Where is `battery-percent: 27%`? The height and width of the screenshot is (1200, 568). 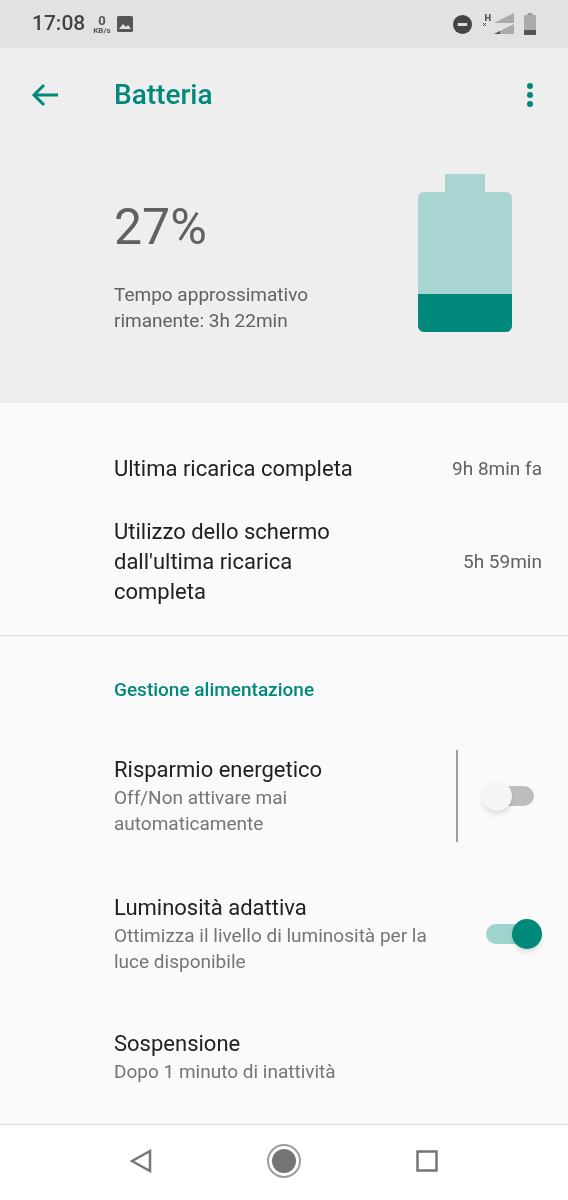
battery-percent: 27% is located at coordinates (161, 227).